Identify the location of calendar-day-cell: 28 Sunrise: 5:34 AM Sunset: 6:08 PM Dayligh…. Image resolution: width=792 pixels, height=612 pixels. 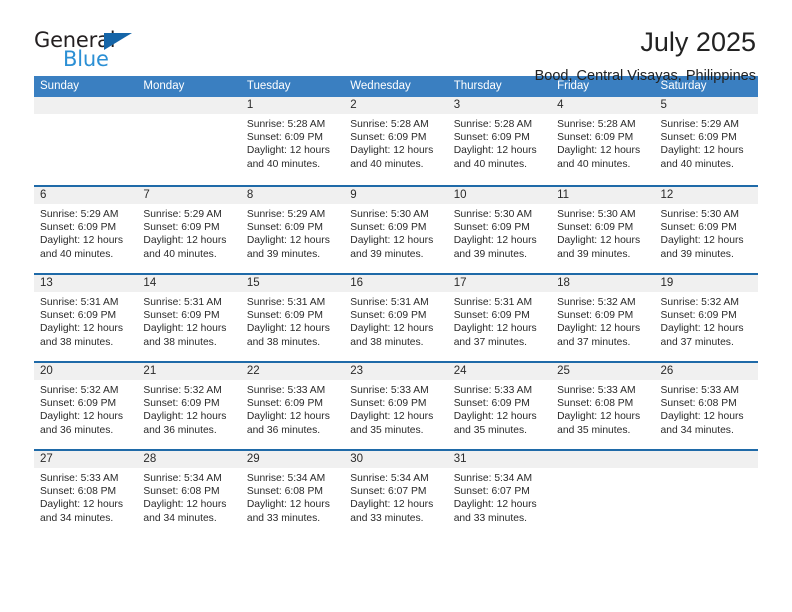
(189, 494).